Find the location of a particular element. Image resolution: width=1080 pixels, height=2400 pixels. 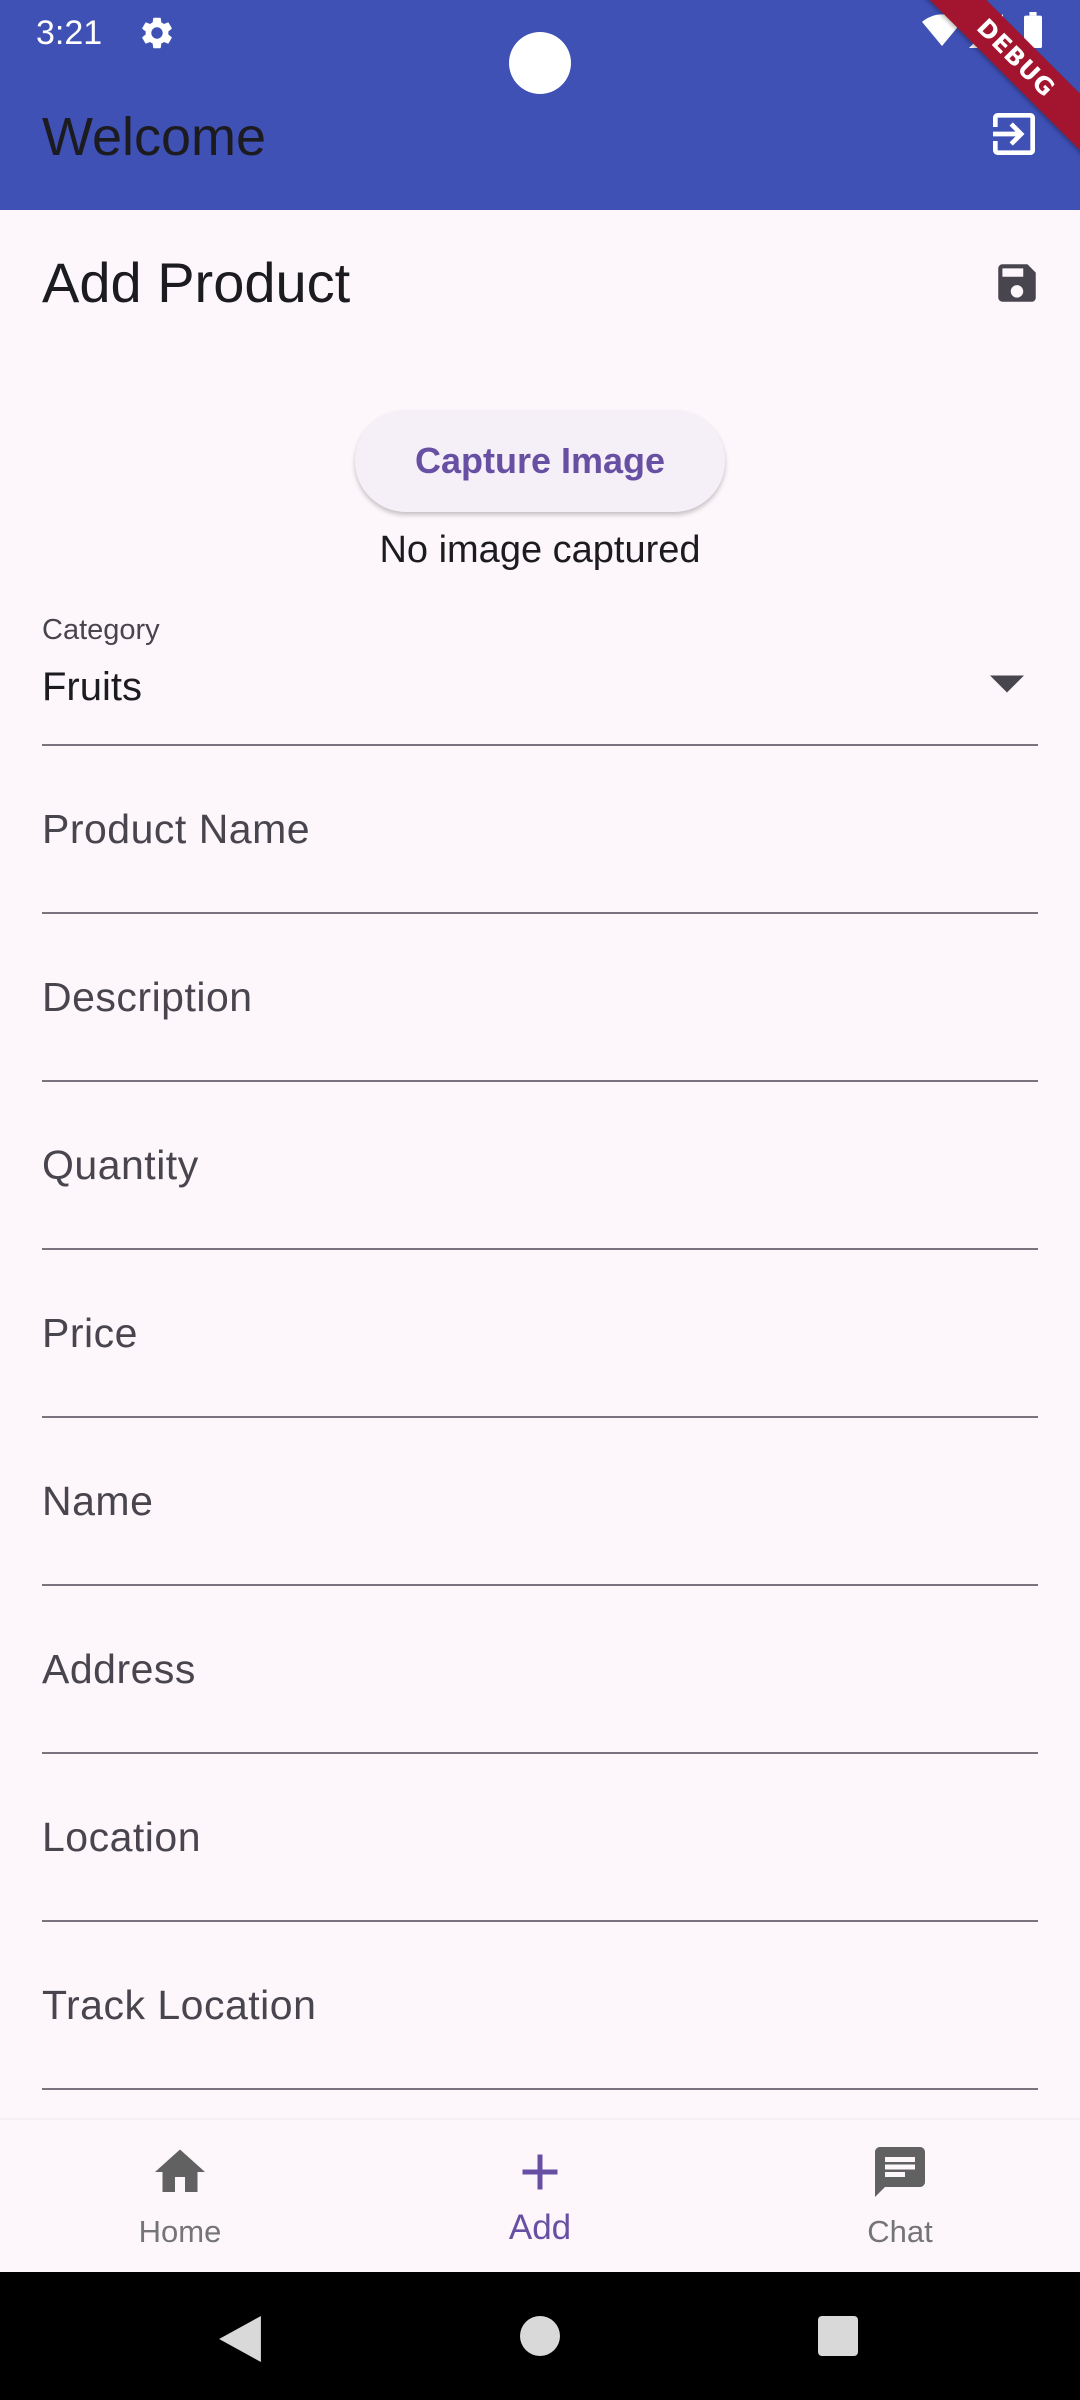

name-label: Name is located at coordinates (98, 1501).